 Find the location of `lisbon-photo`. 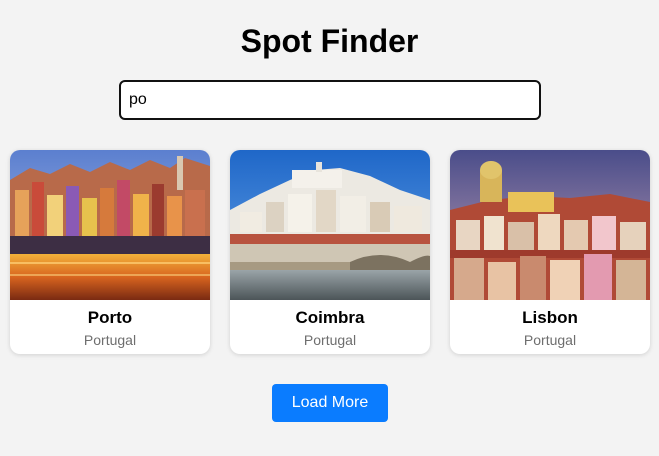

lisbon-photo is located at coordinates (550, 225).